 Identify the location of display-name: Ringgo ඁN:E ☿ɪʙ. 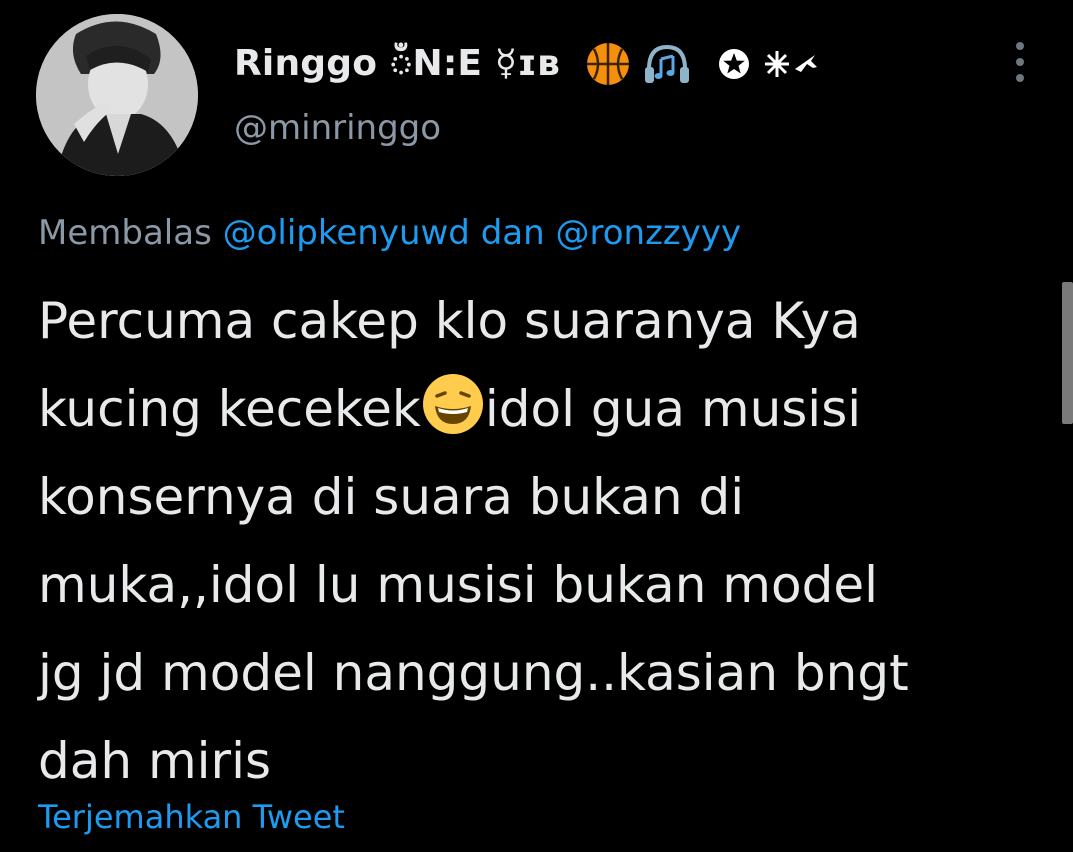
(397, 63).